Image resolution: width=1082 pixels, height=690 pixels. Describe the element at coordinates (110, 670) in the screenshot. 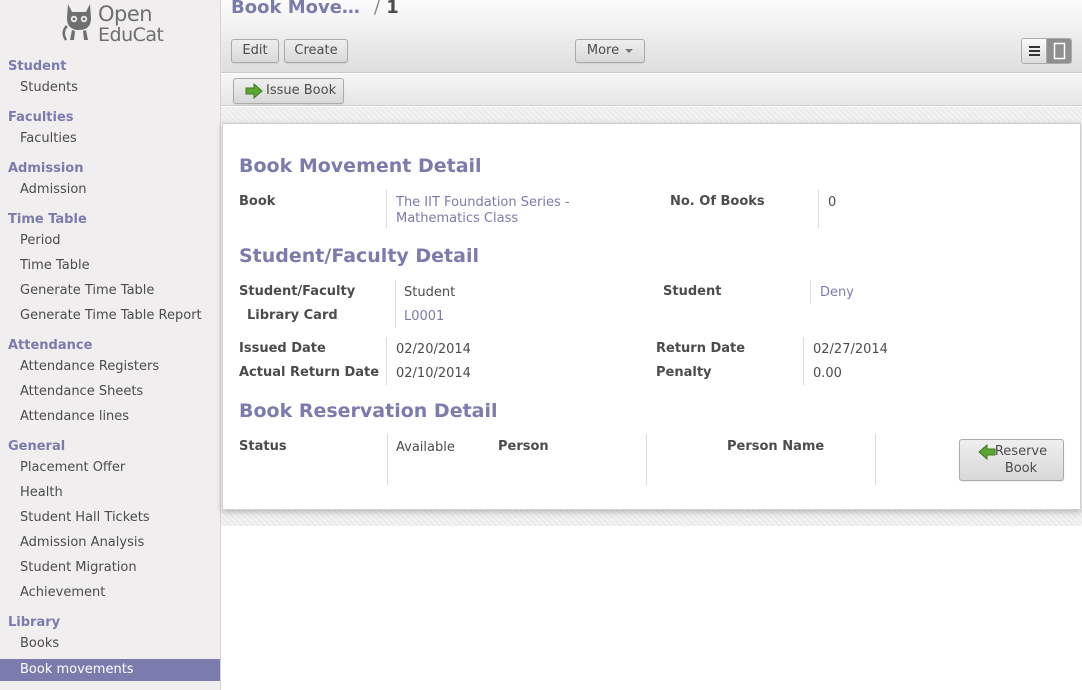

I see `sidebar-item-book-movements: Book movements` at that location.